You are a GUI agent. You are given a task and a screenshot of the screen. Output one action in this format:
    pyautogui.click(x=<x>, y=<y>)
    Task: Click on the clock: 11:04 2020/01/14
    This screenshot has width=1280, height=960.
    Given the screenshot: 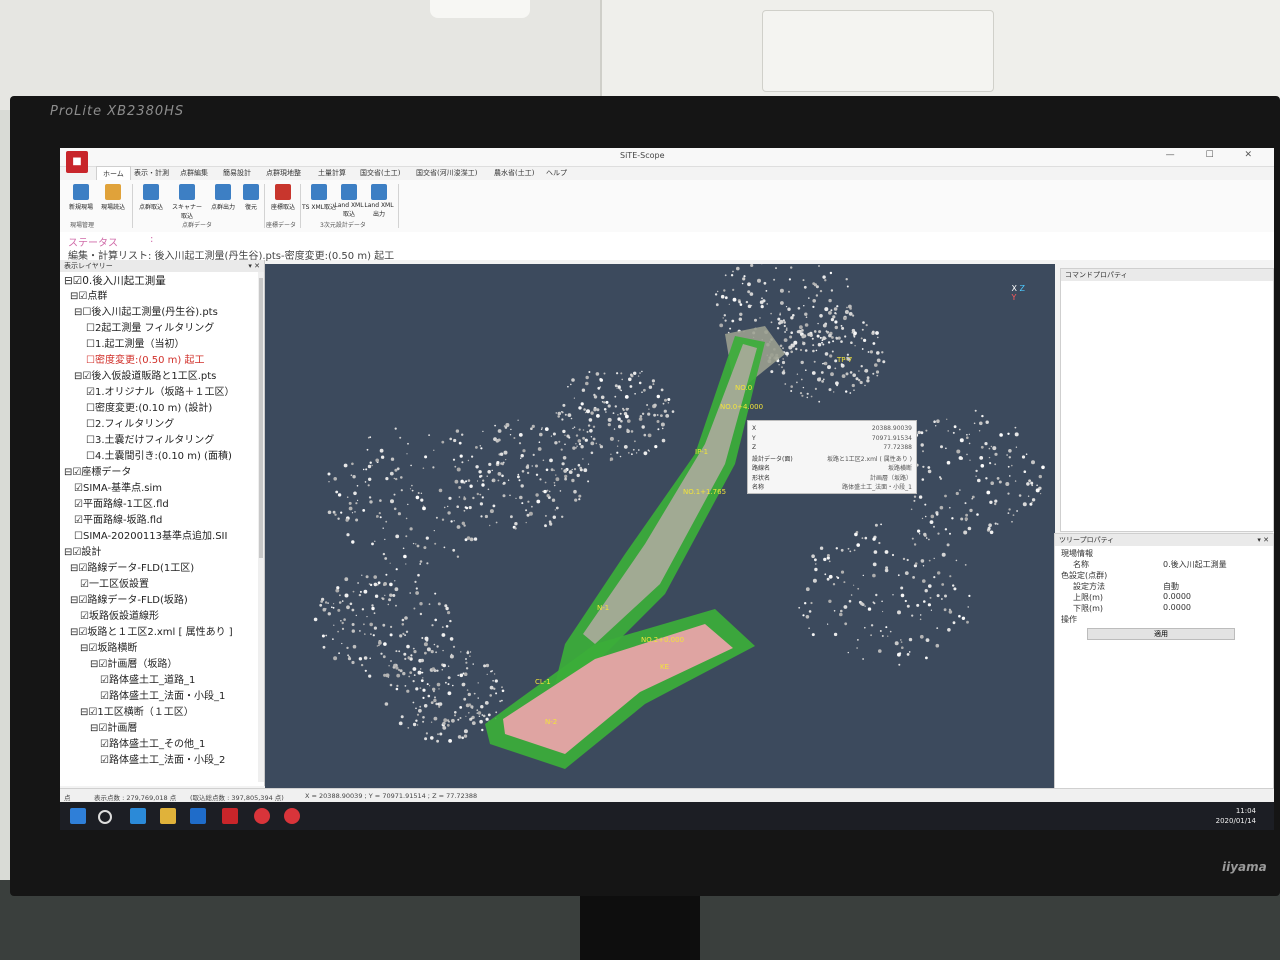 What is the action you would take?
    pyautogui.click(x=1236, y=816)
    